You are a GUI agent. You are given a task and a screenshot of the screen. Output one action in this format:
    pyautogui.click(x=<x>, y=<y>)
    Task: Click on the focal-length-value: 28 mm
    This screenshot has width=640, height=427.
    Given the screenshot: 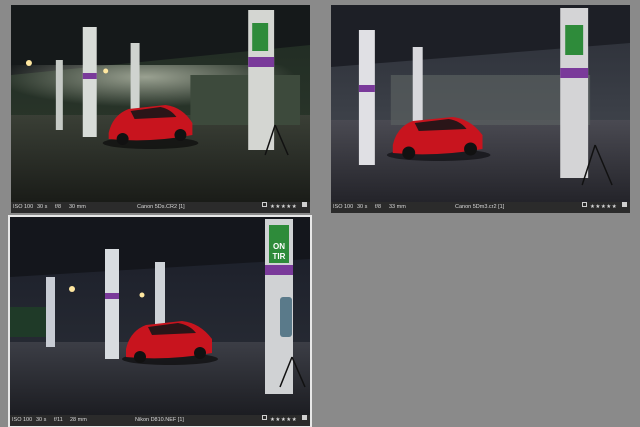 What is the action you would take?
    pyautogui.click(x=78, y=420)
    